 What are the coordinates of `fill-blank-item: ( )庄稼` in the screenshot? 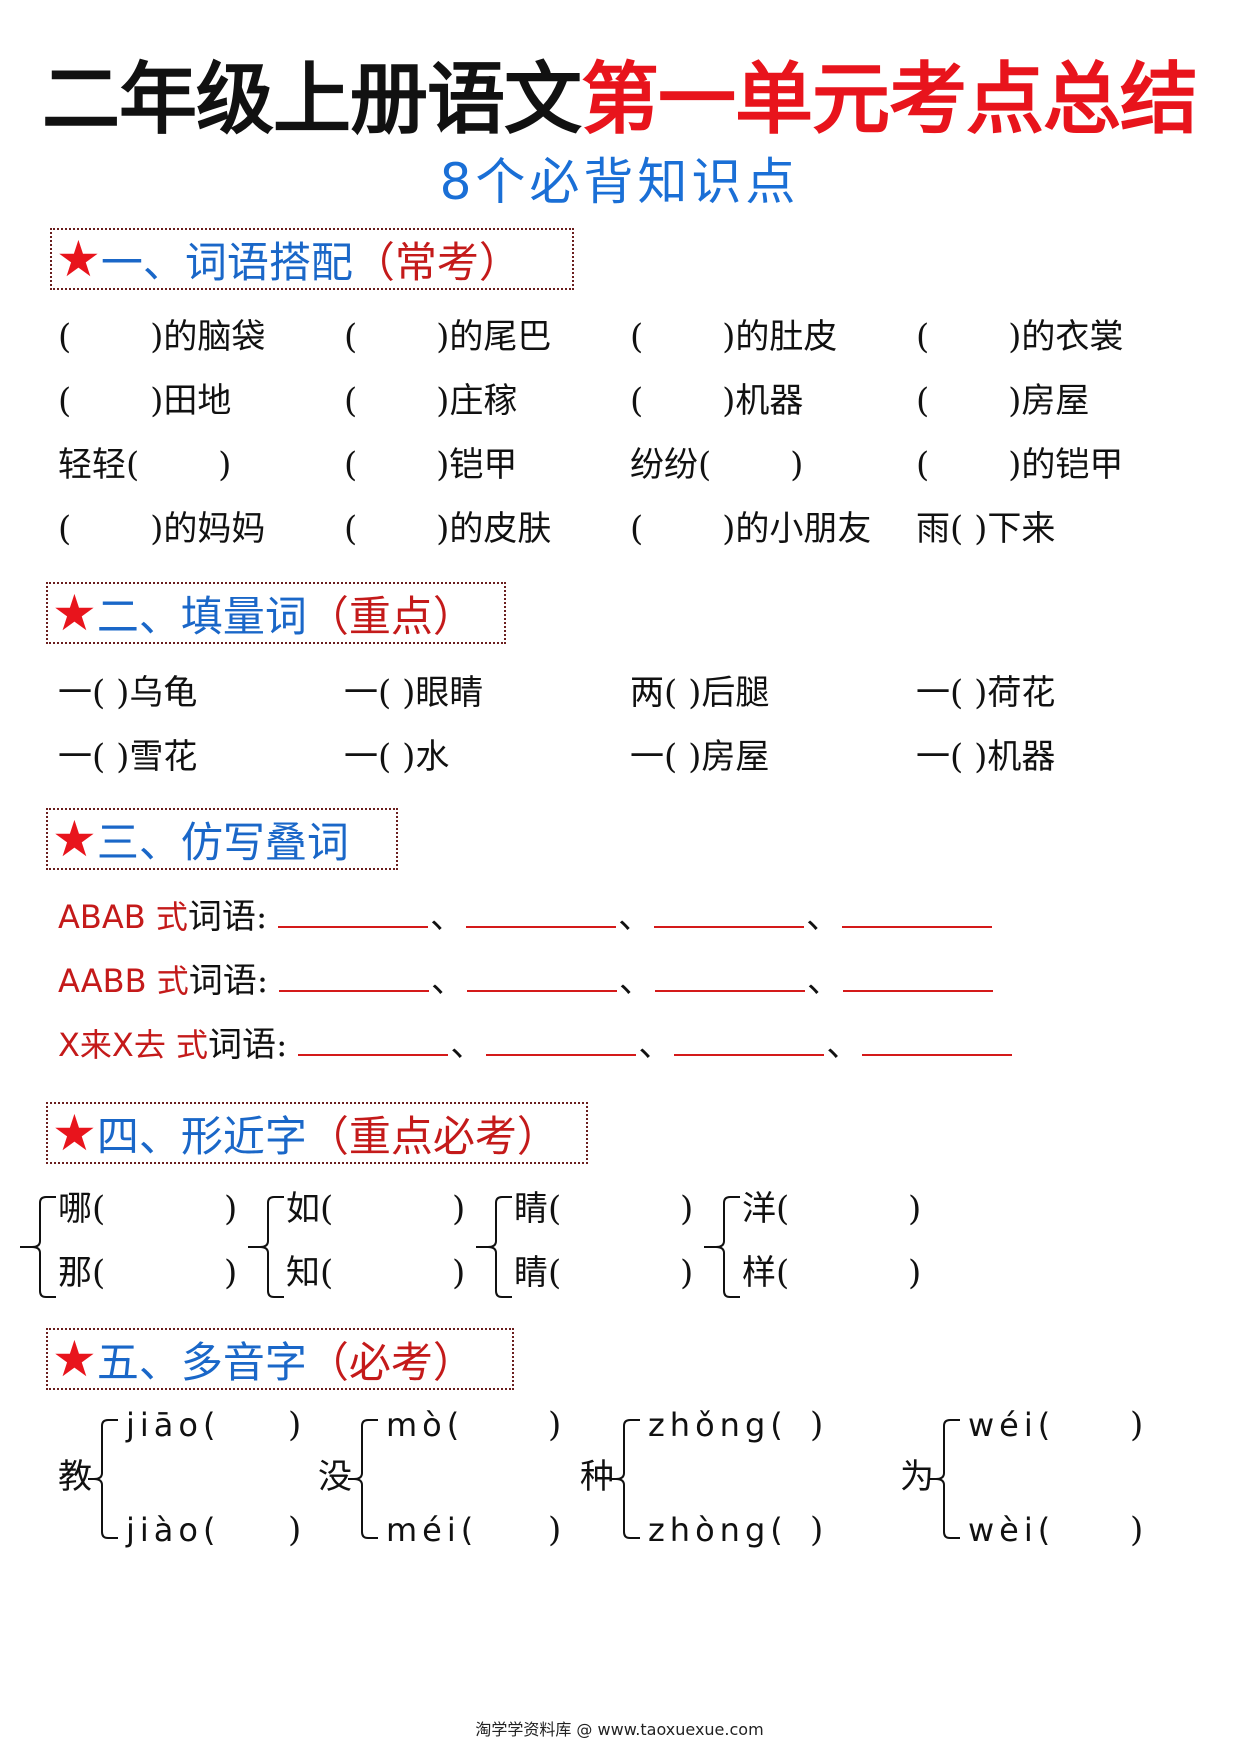 It's located at (431, 401).